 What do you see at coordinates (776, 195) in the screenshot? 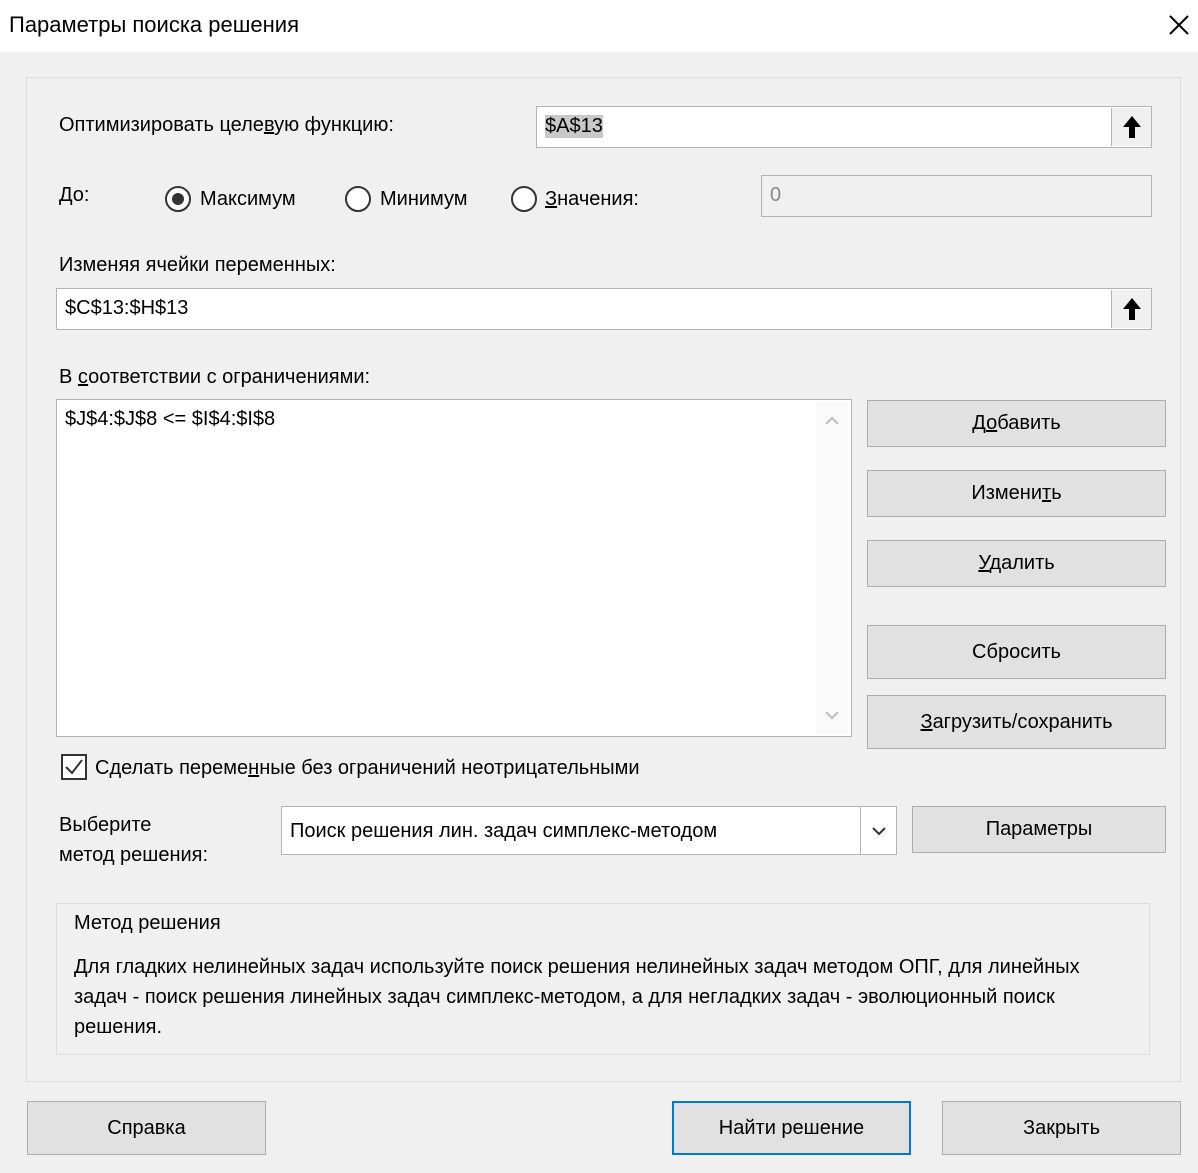
I see `value-of-text: 0` at bounding box center [776, 195].